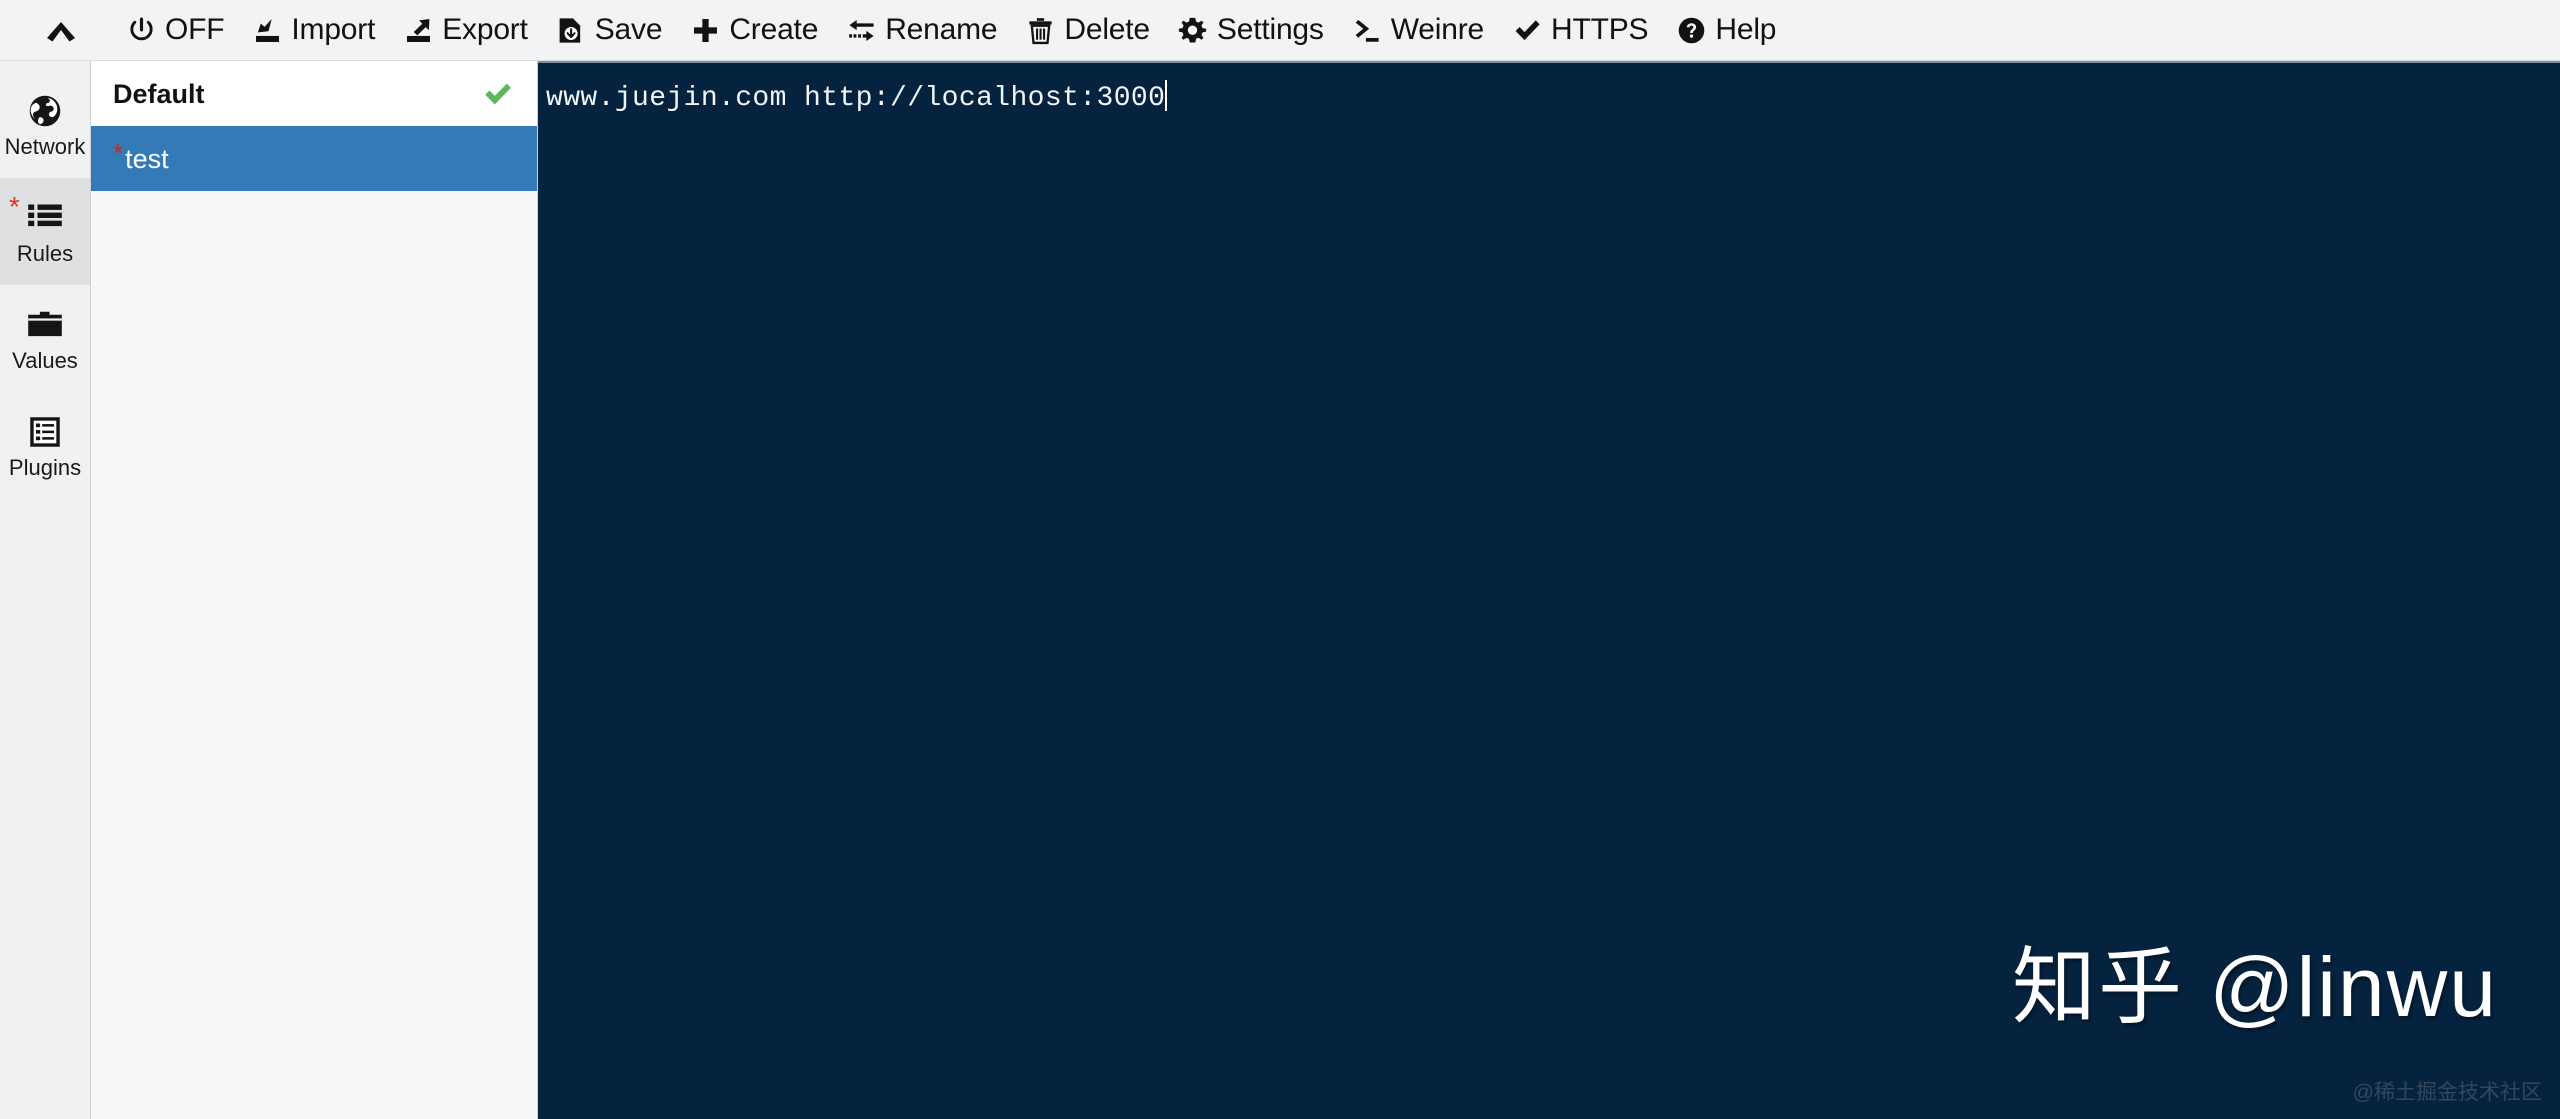 Image resolution: width=2560 pixels, height=1119 pixels. What do you see at coordinates (1166, 95) in the screenshot?
I see `text-caret` at bounding box center [1166, 95].